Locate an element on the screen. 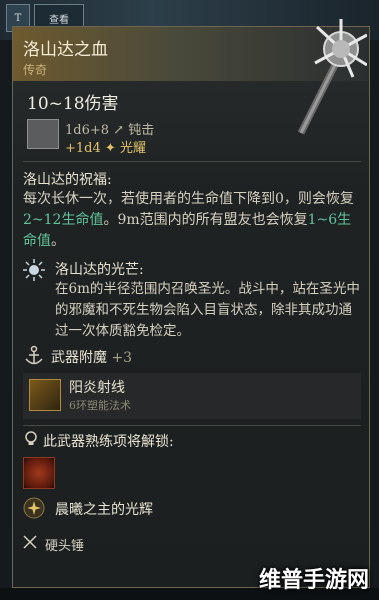  radiant-icon: ✦ is located at coordinates (110, 148).